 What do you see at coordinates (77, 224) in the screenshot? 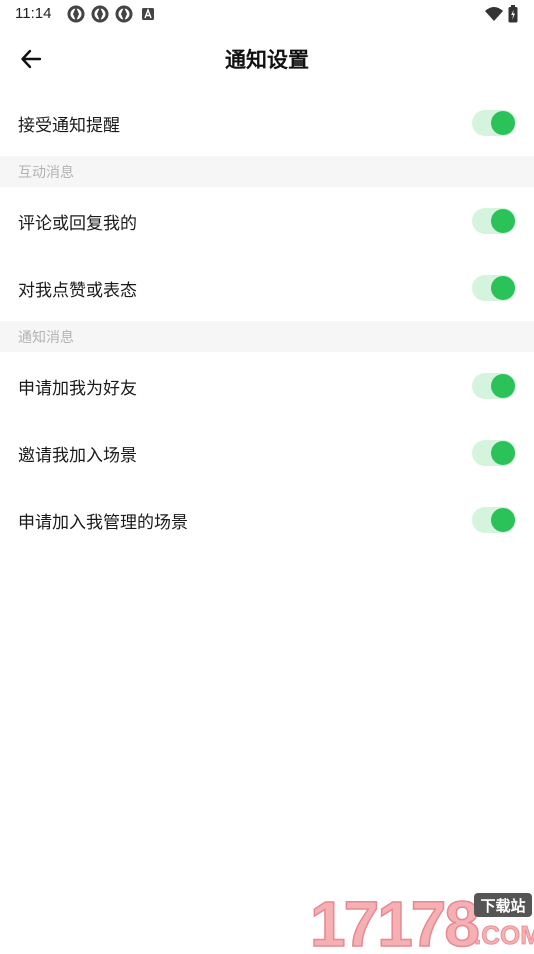
I see `setting-label: 评论或回复我的` at bounding box center [77, 224].